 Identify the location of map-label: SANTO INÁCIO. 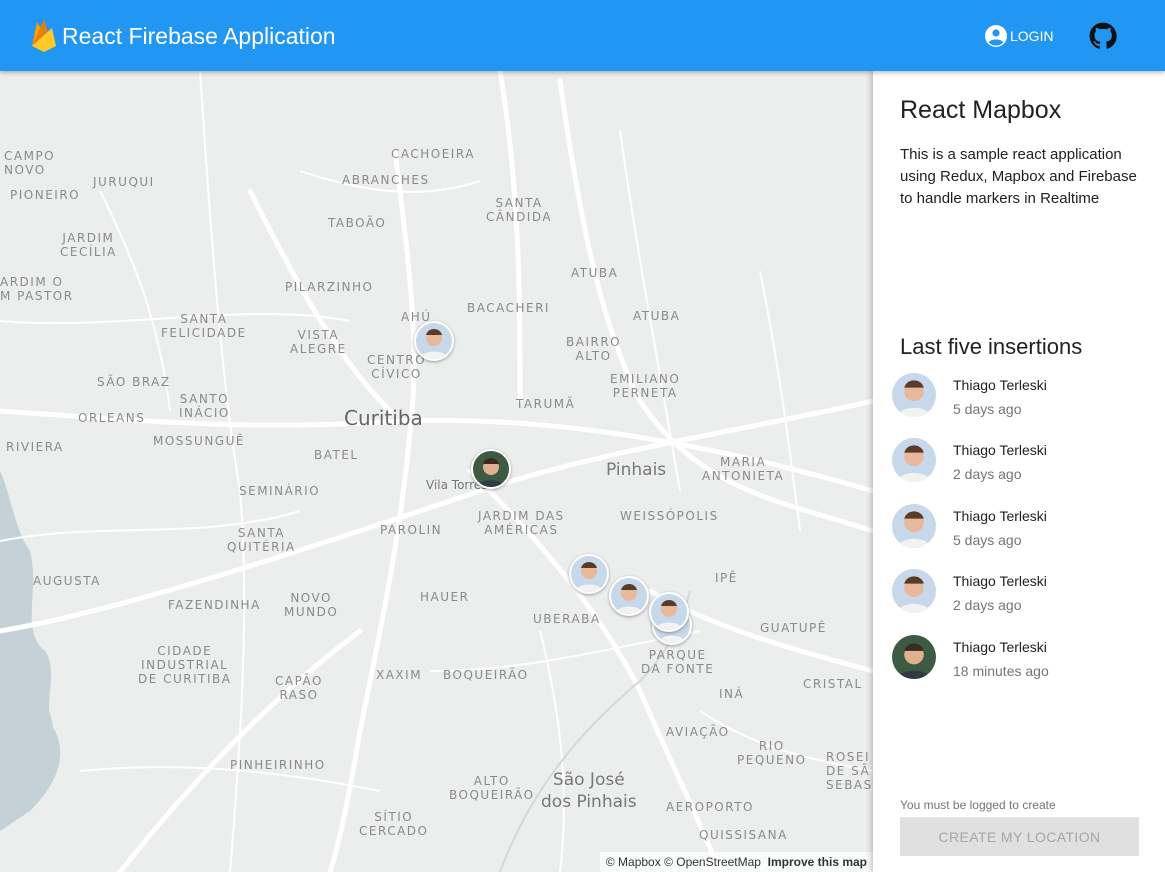
(204, 406).